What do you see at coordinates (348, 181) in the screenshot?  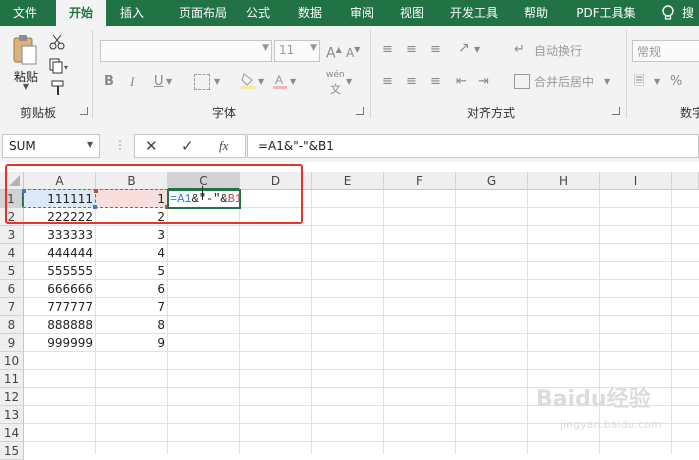 I see `column-header-e: E` at bounding box center [348, 181].